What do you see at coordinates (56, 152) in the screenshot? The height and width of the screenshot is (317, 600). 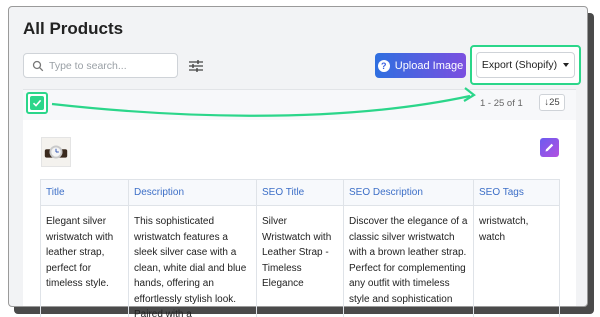 I see `product-thumbnail` at bounding box center [56, 152].